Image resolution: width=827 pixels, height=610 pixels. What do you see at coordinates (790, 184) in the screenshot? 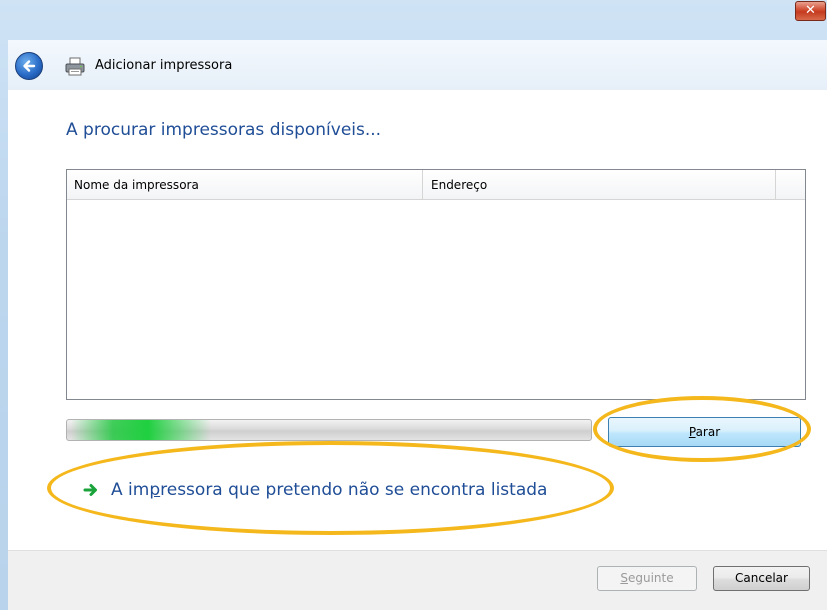
I see `column-header-filler` at bounding box center [790, 184].